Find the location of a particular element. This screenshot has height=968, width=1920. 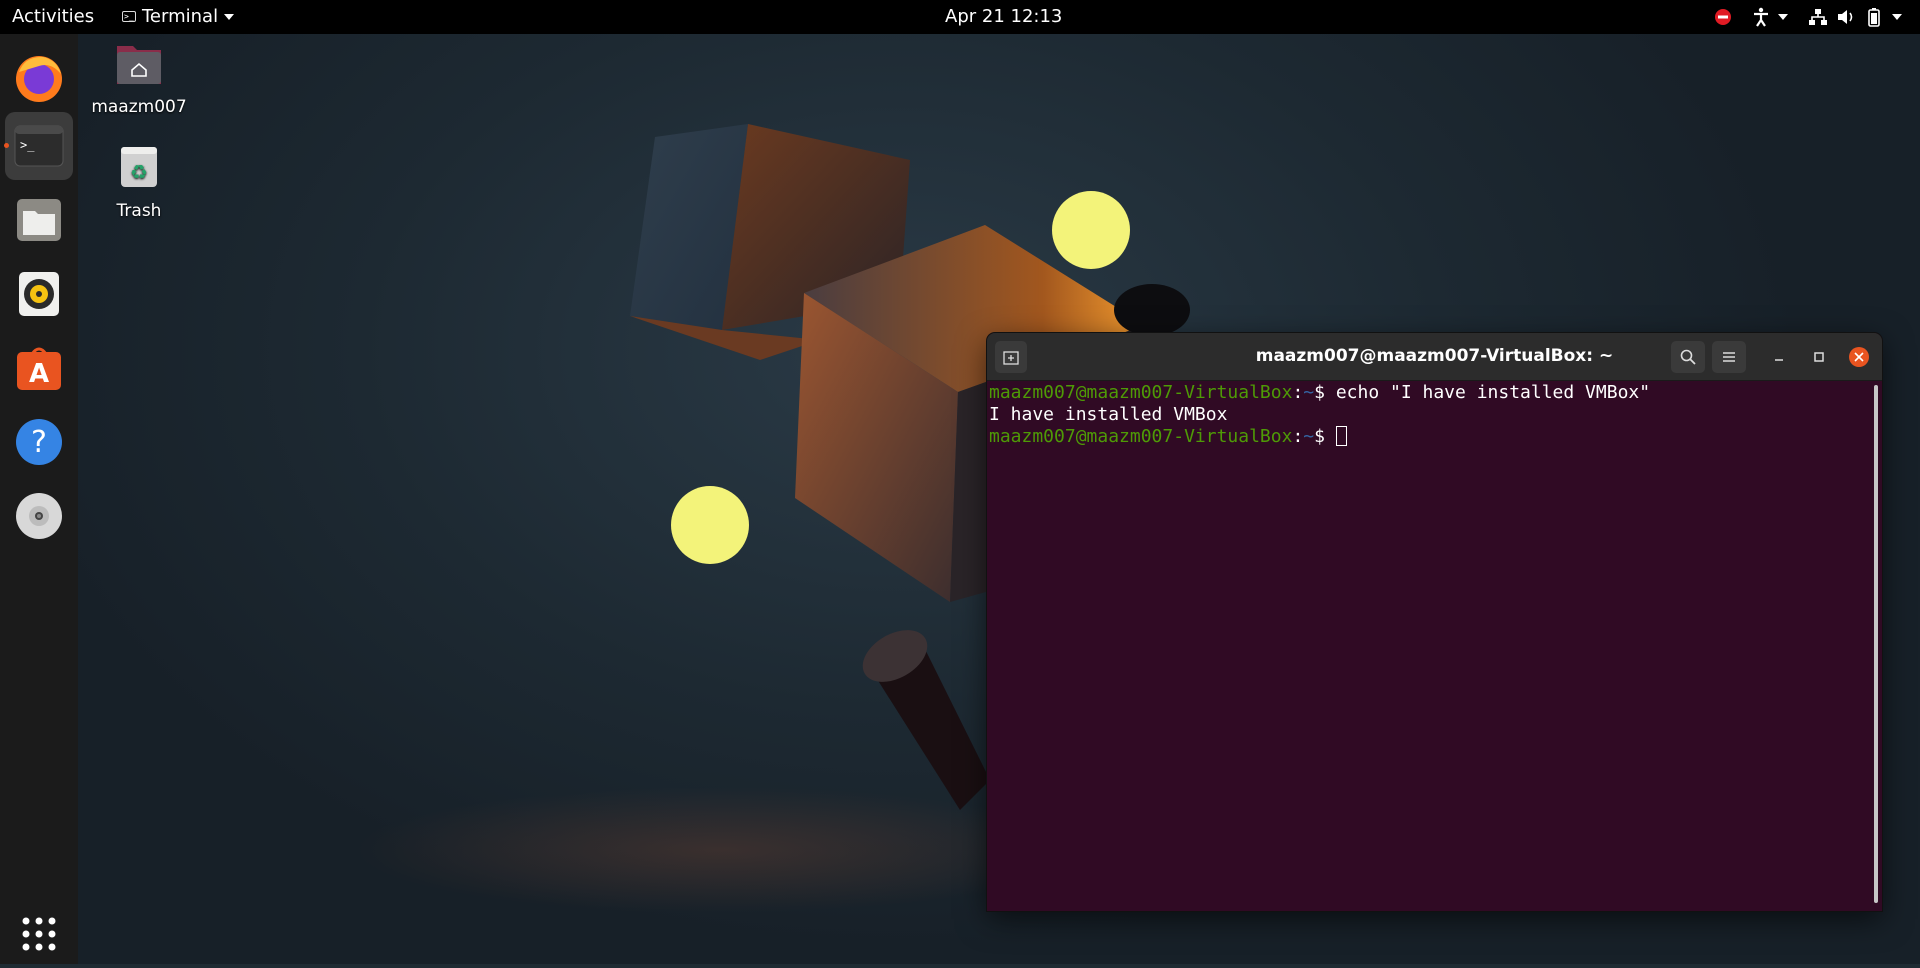

dock-rhythmbox is located at coordinates (39, 294).